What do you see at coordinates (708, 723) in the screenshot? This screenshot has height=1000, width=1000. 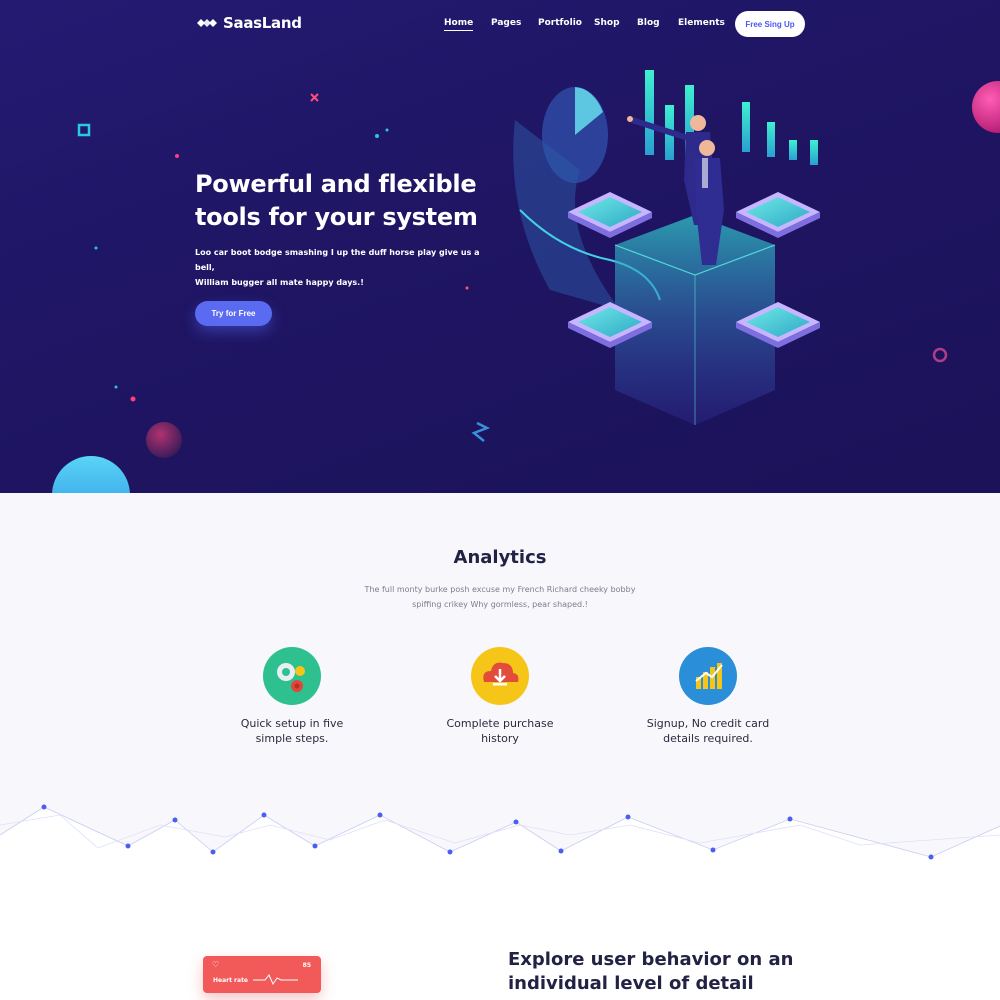 I see `feature-line1: Signup, No credit card` at bounding box center [708, 723].